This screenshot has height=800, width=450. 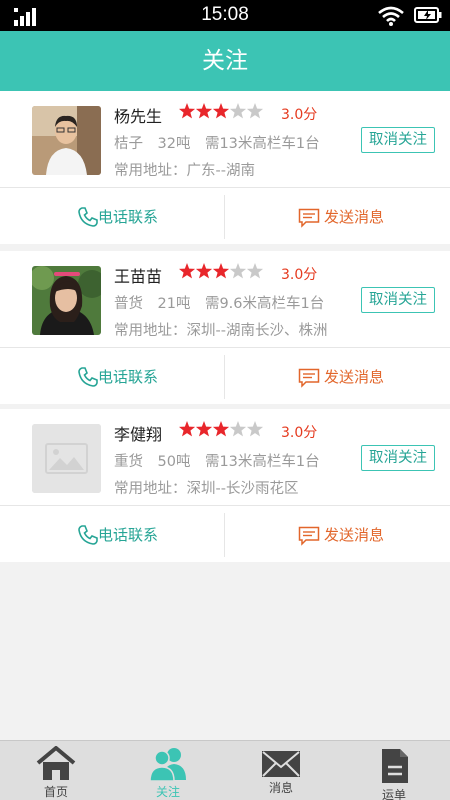 I want to click on tab-messages: 消息, so click(x=281, y=770).